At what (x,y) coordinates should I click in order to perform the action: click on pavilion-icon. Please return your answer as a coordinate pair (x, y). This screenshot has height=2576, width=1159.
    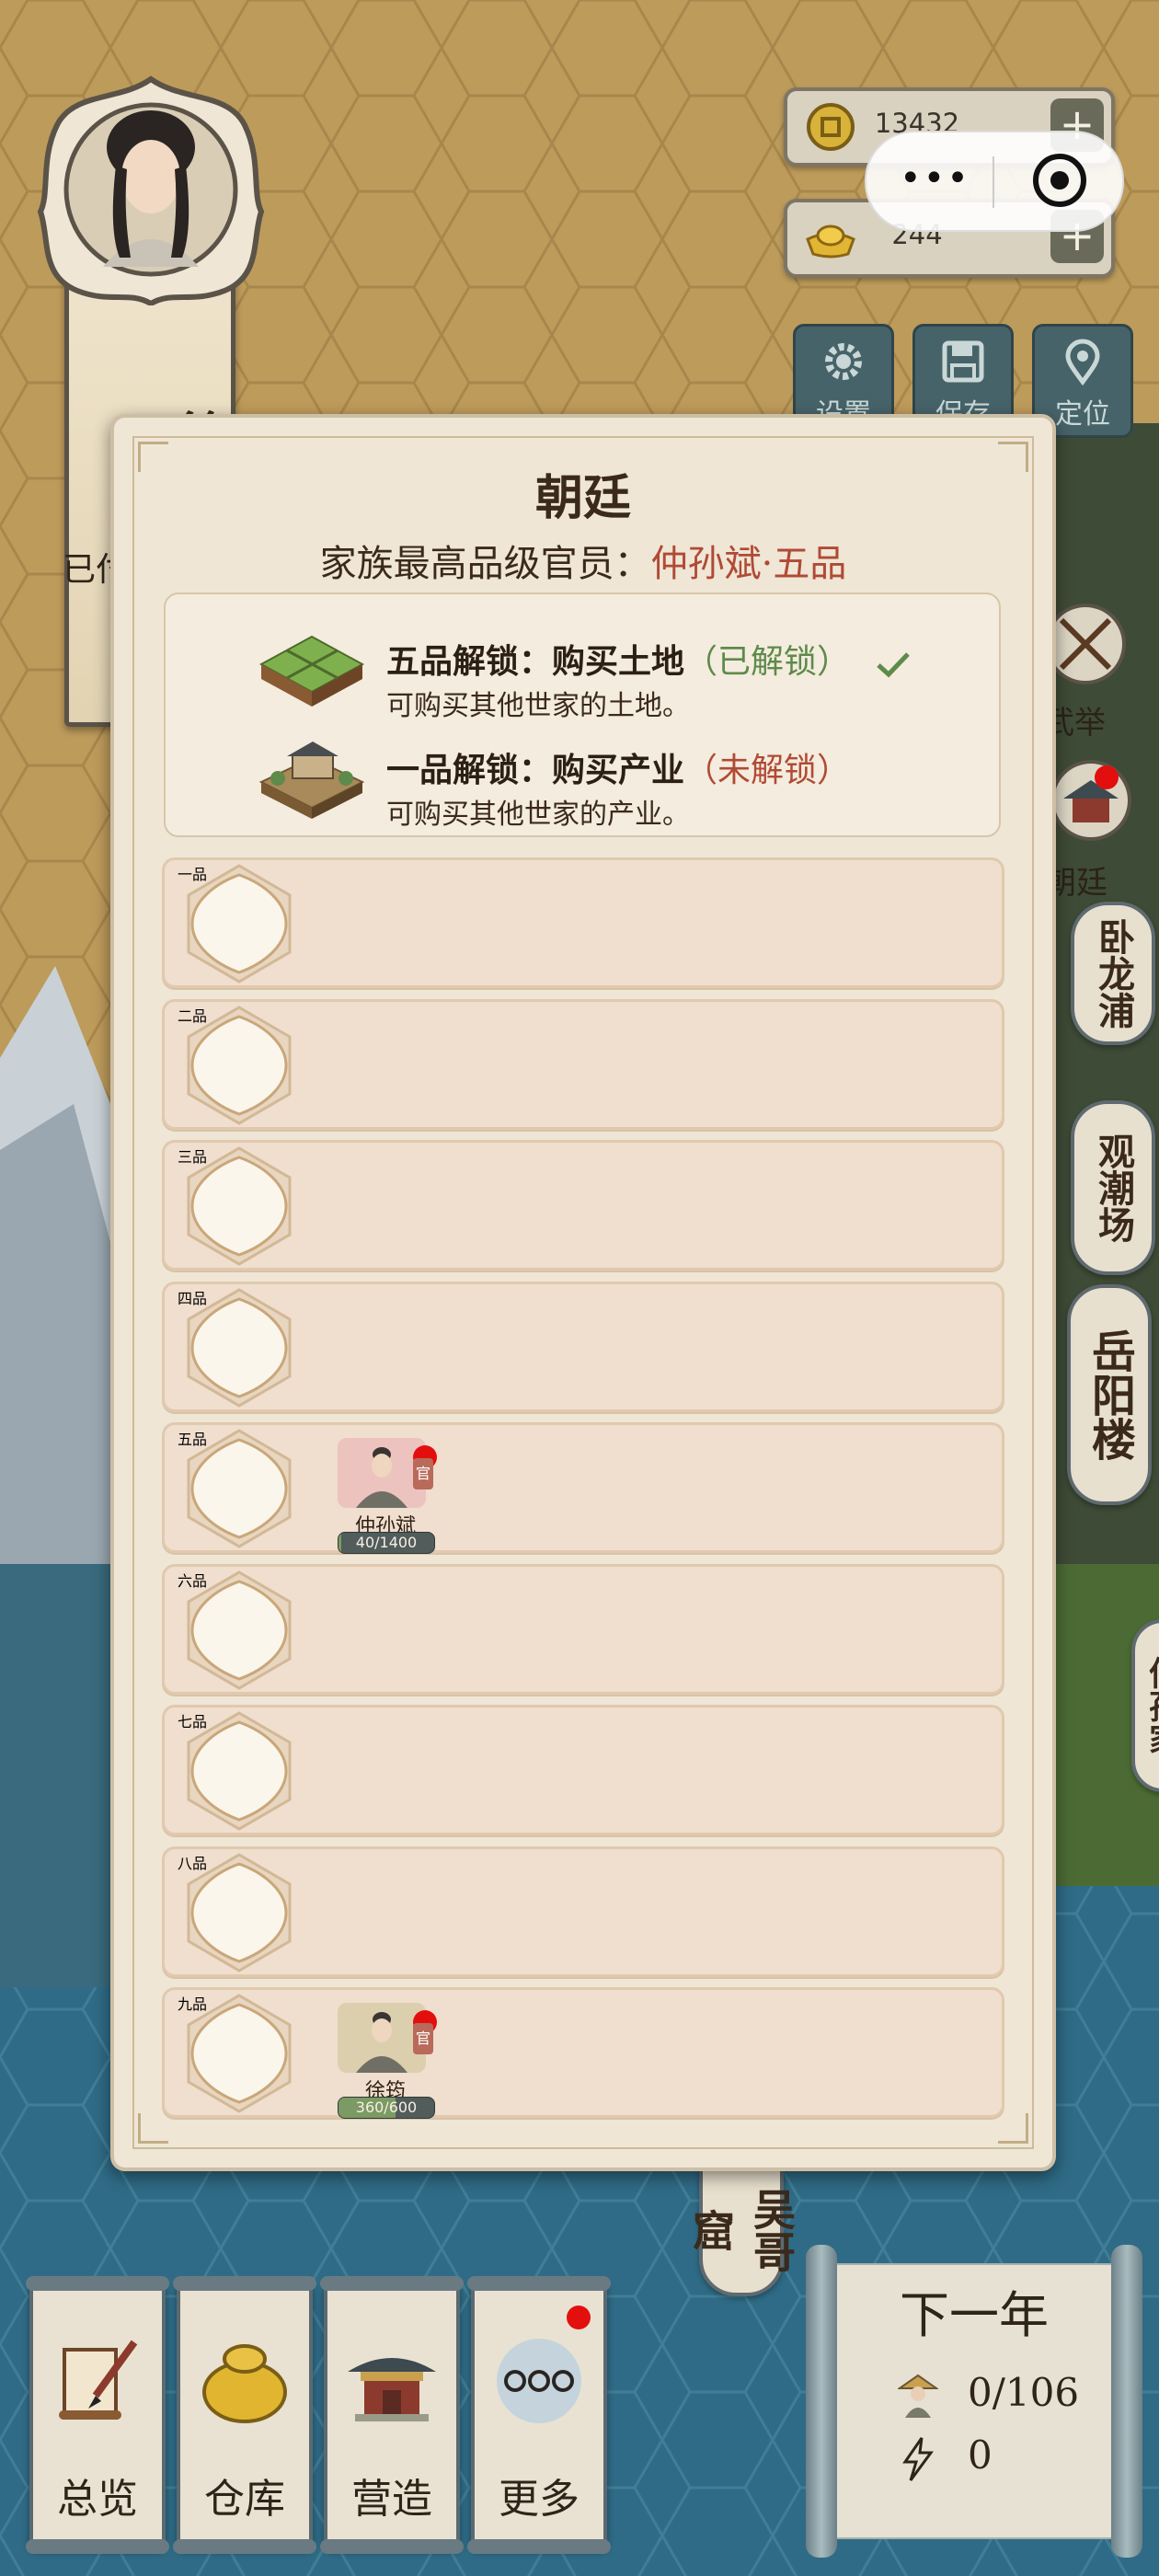
    Looking at the image, I should click on (392, 2389).